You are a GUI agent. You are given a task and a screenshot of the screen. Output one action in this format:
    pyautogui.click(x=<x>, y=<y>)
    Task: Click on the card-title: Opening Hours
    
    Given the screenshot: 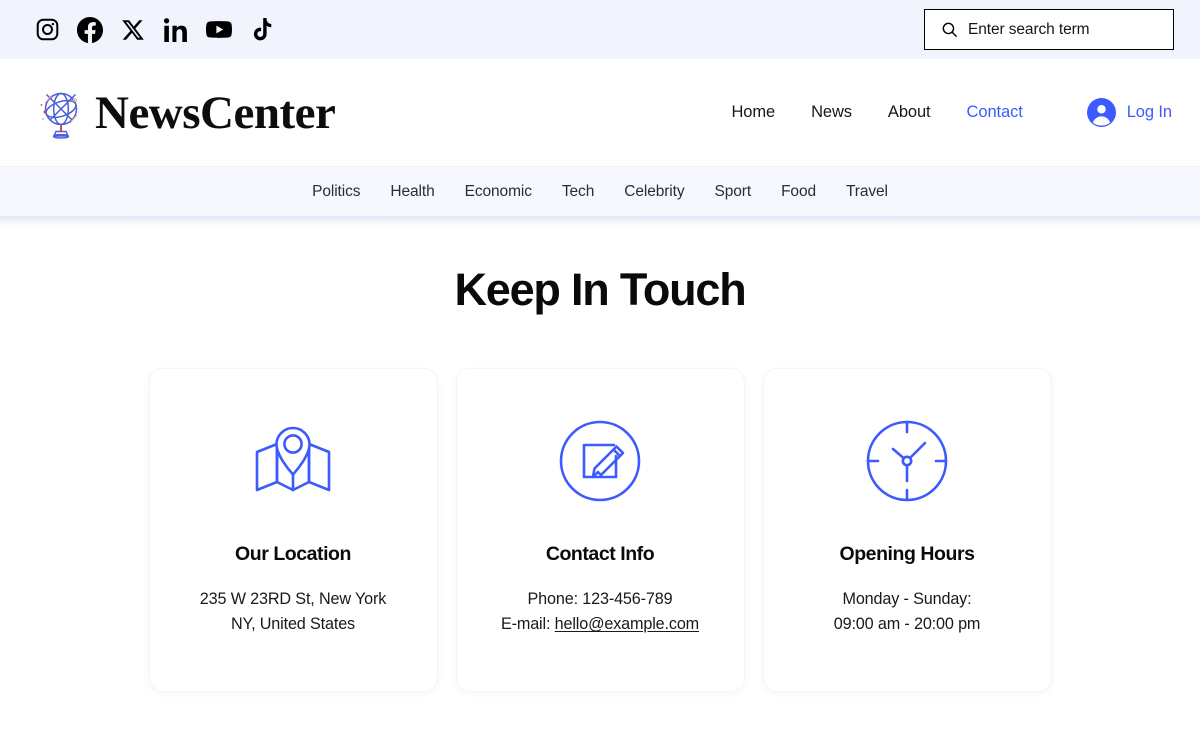 What is the action you would take?
    pyautogui.click(x=907, y=554)
    